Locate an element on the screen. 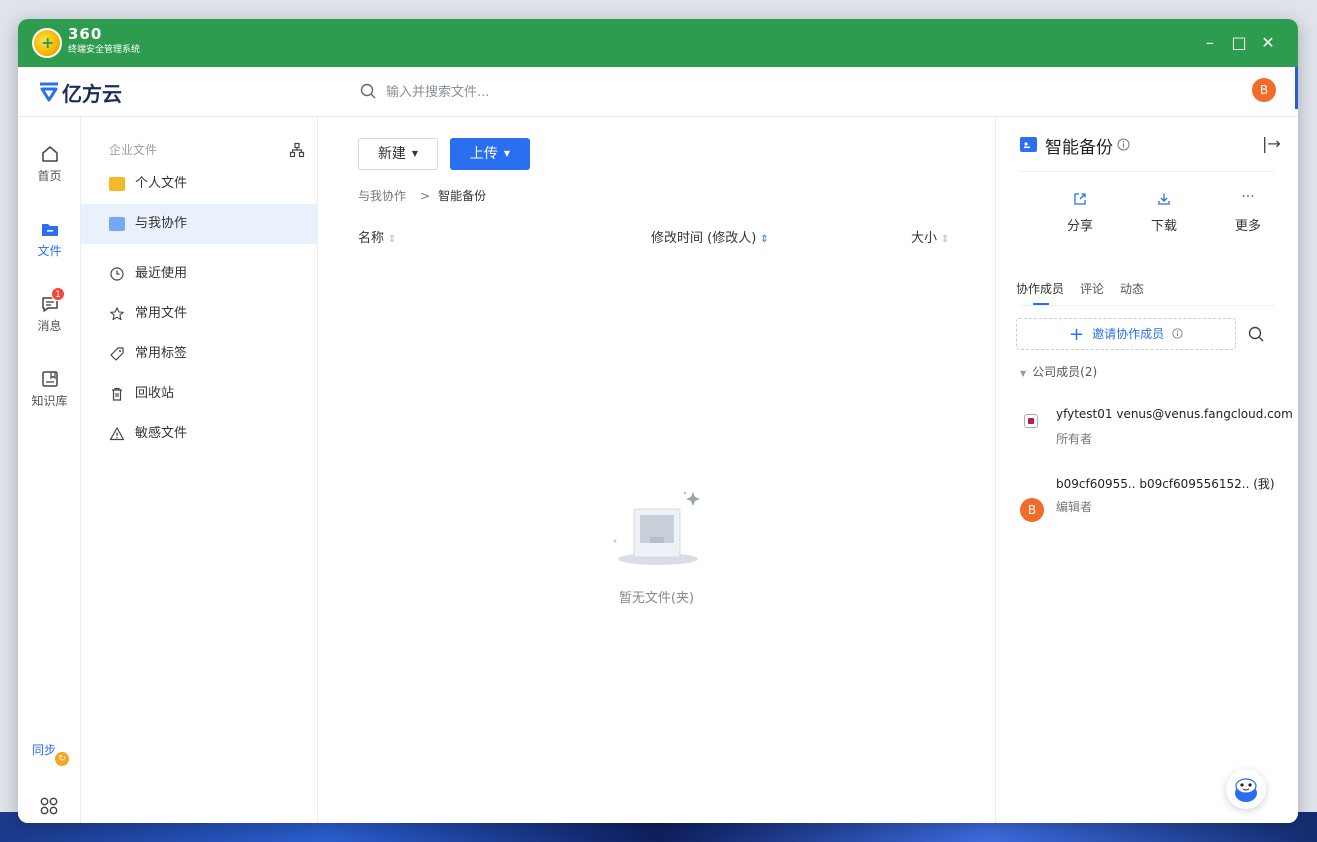 This screenshot has width=1317, height=842. more-action: ··· 更多 is located at coordinates (1248, 211).